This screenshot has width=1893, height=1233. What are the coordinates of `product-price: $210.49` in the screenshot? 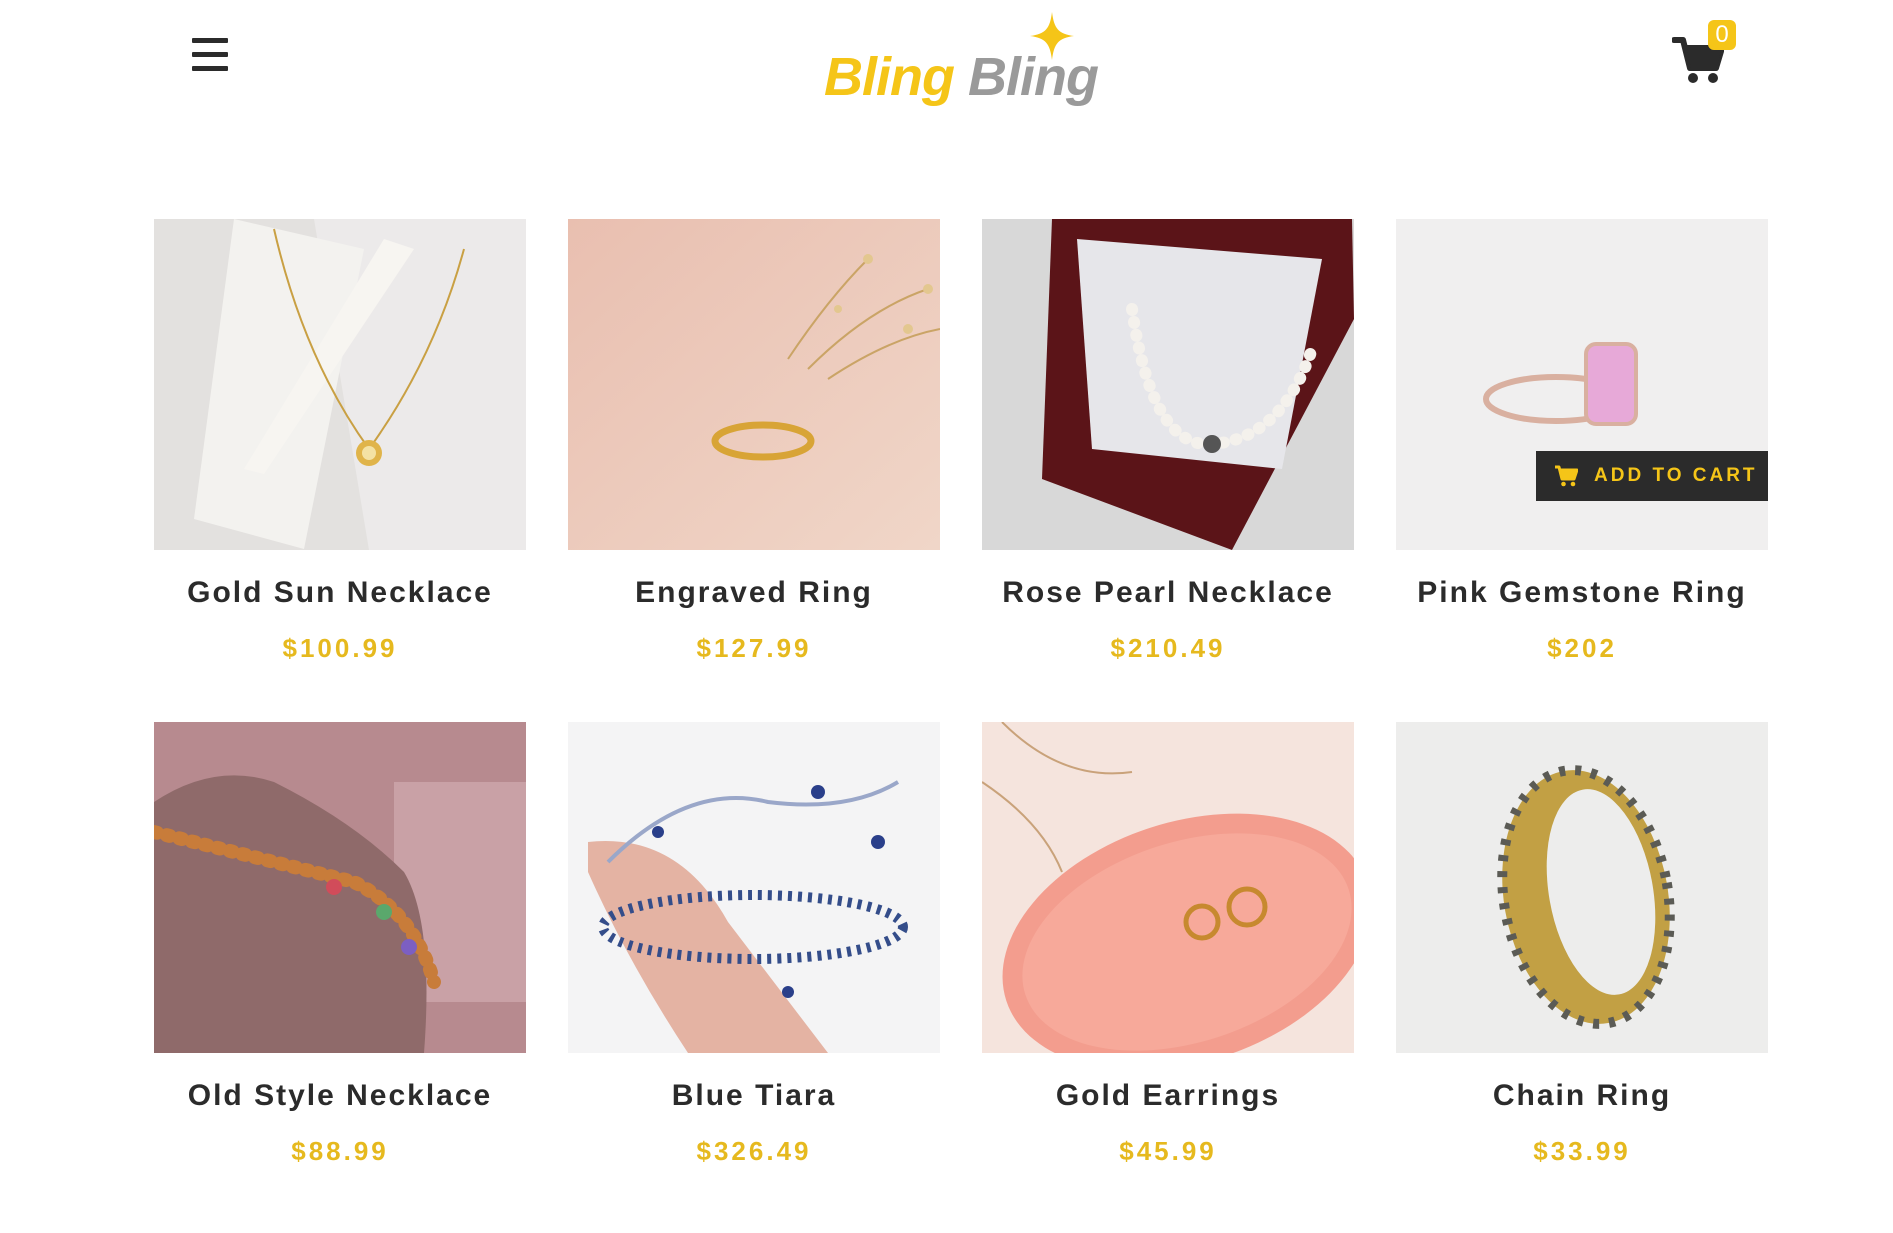 It's located at (1168, 648).